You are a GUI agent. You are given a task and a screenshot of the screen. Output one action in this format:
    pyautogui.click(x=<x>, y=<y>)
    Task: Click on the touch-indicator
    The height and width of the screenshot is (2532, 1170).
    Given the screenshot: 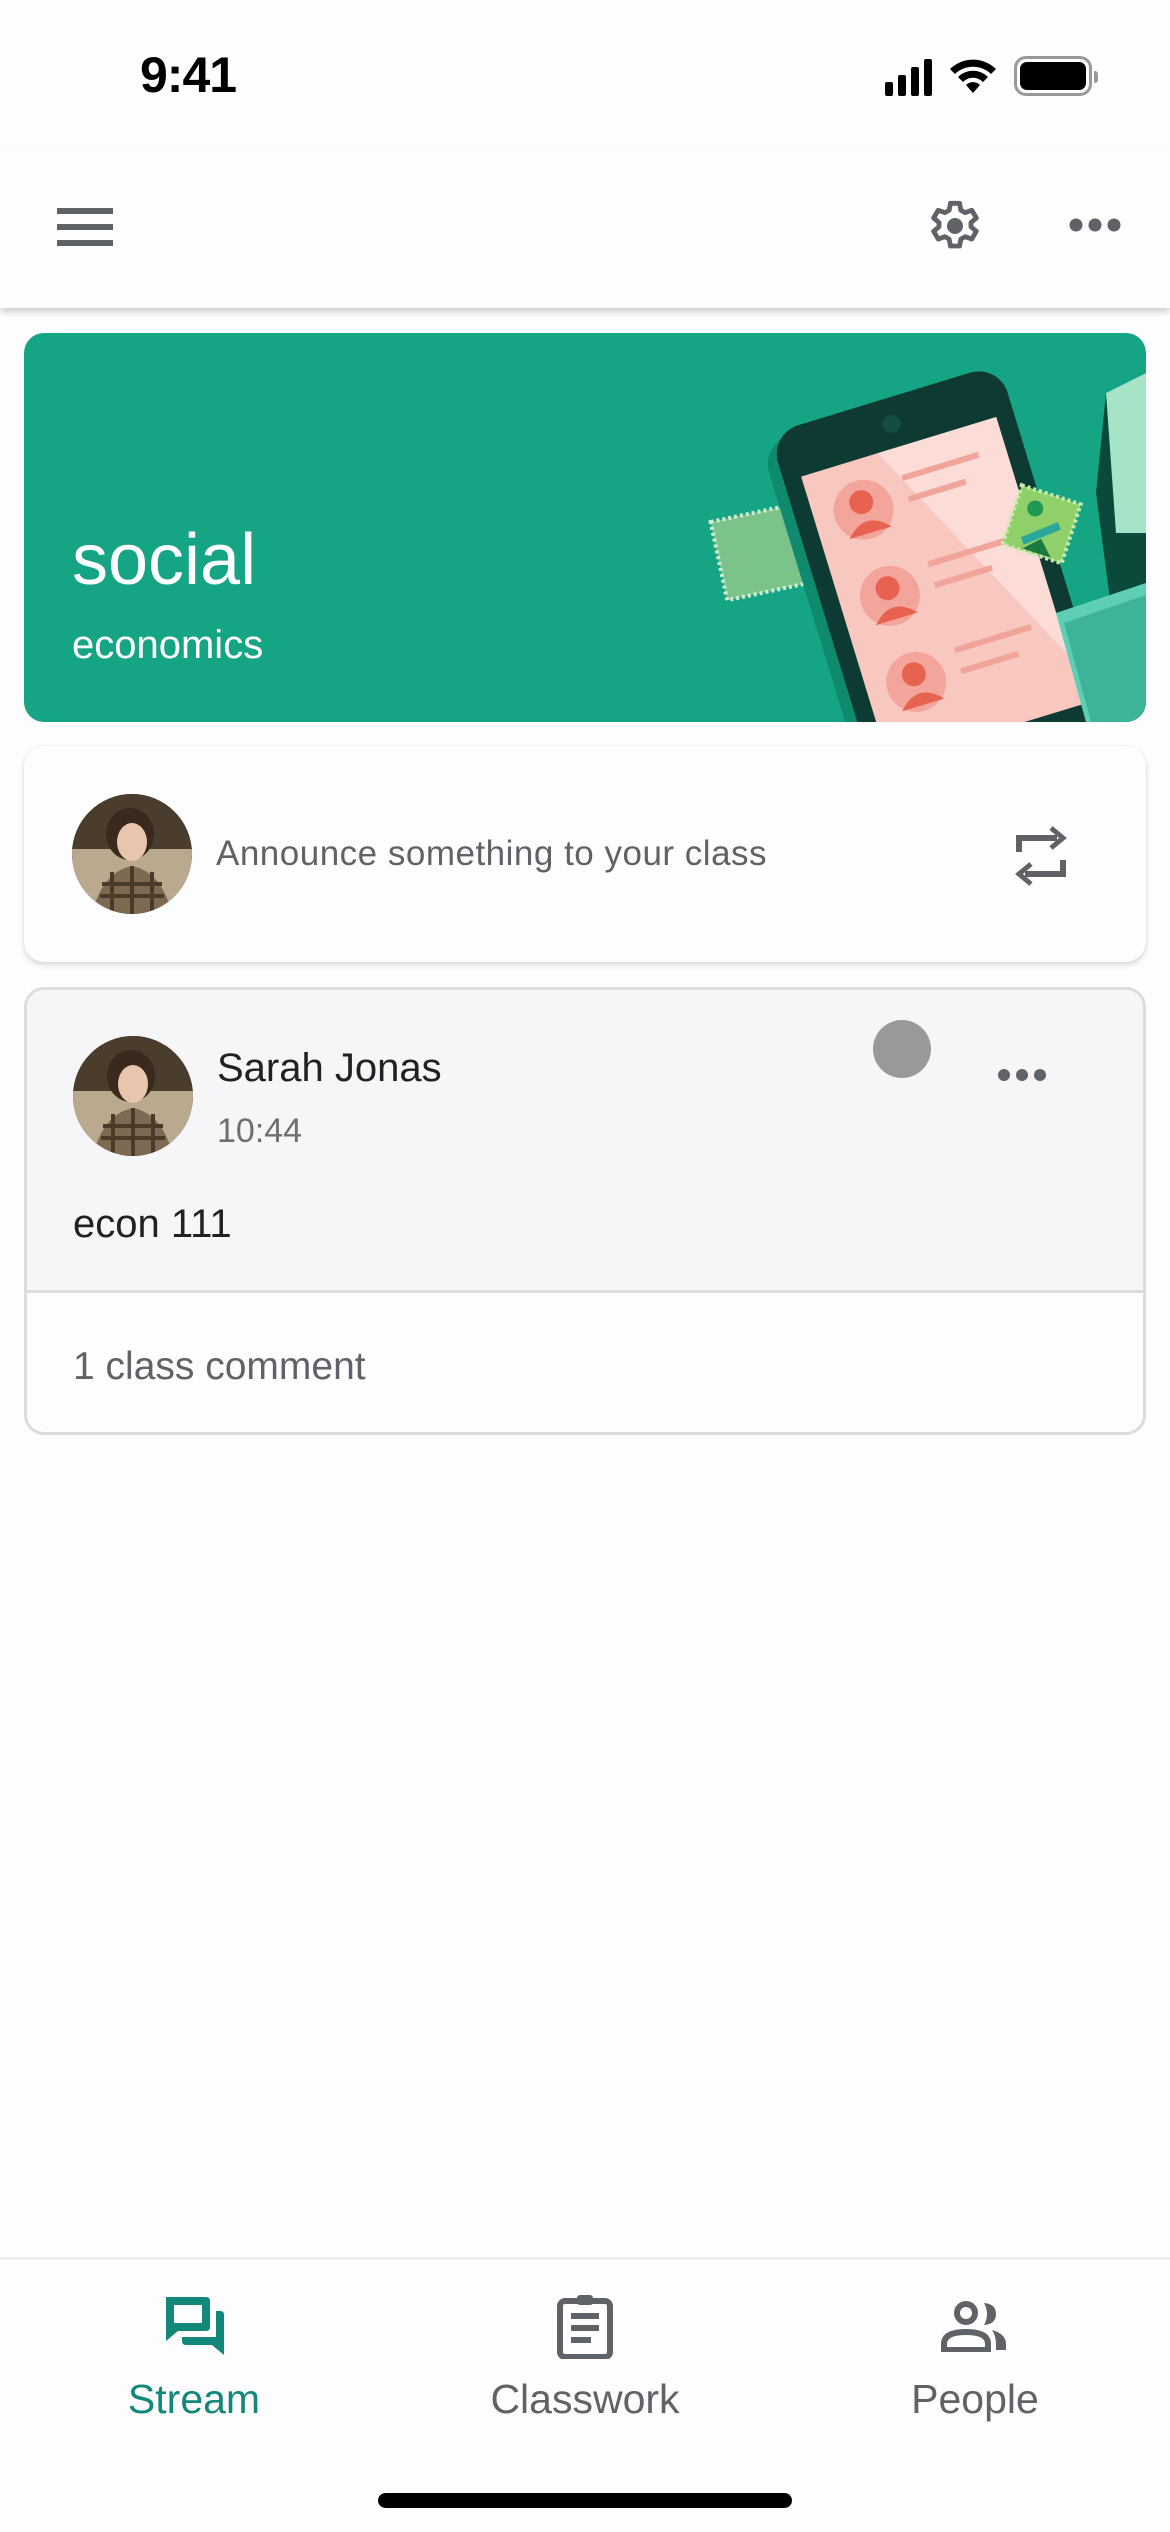 What is the action you would take?
    pyautogui.click(x=902, y=1049)
    